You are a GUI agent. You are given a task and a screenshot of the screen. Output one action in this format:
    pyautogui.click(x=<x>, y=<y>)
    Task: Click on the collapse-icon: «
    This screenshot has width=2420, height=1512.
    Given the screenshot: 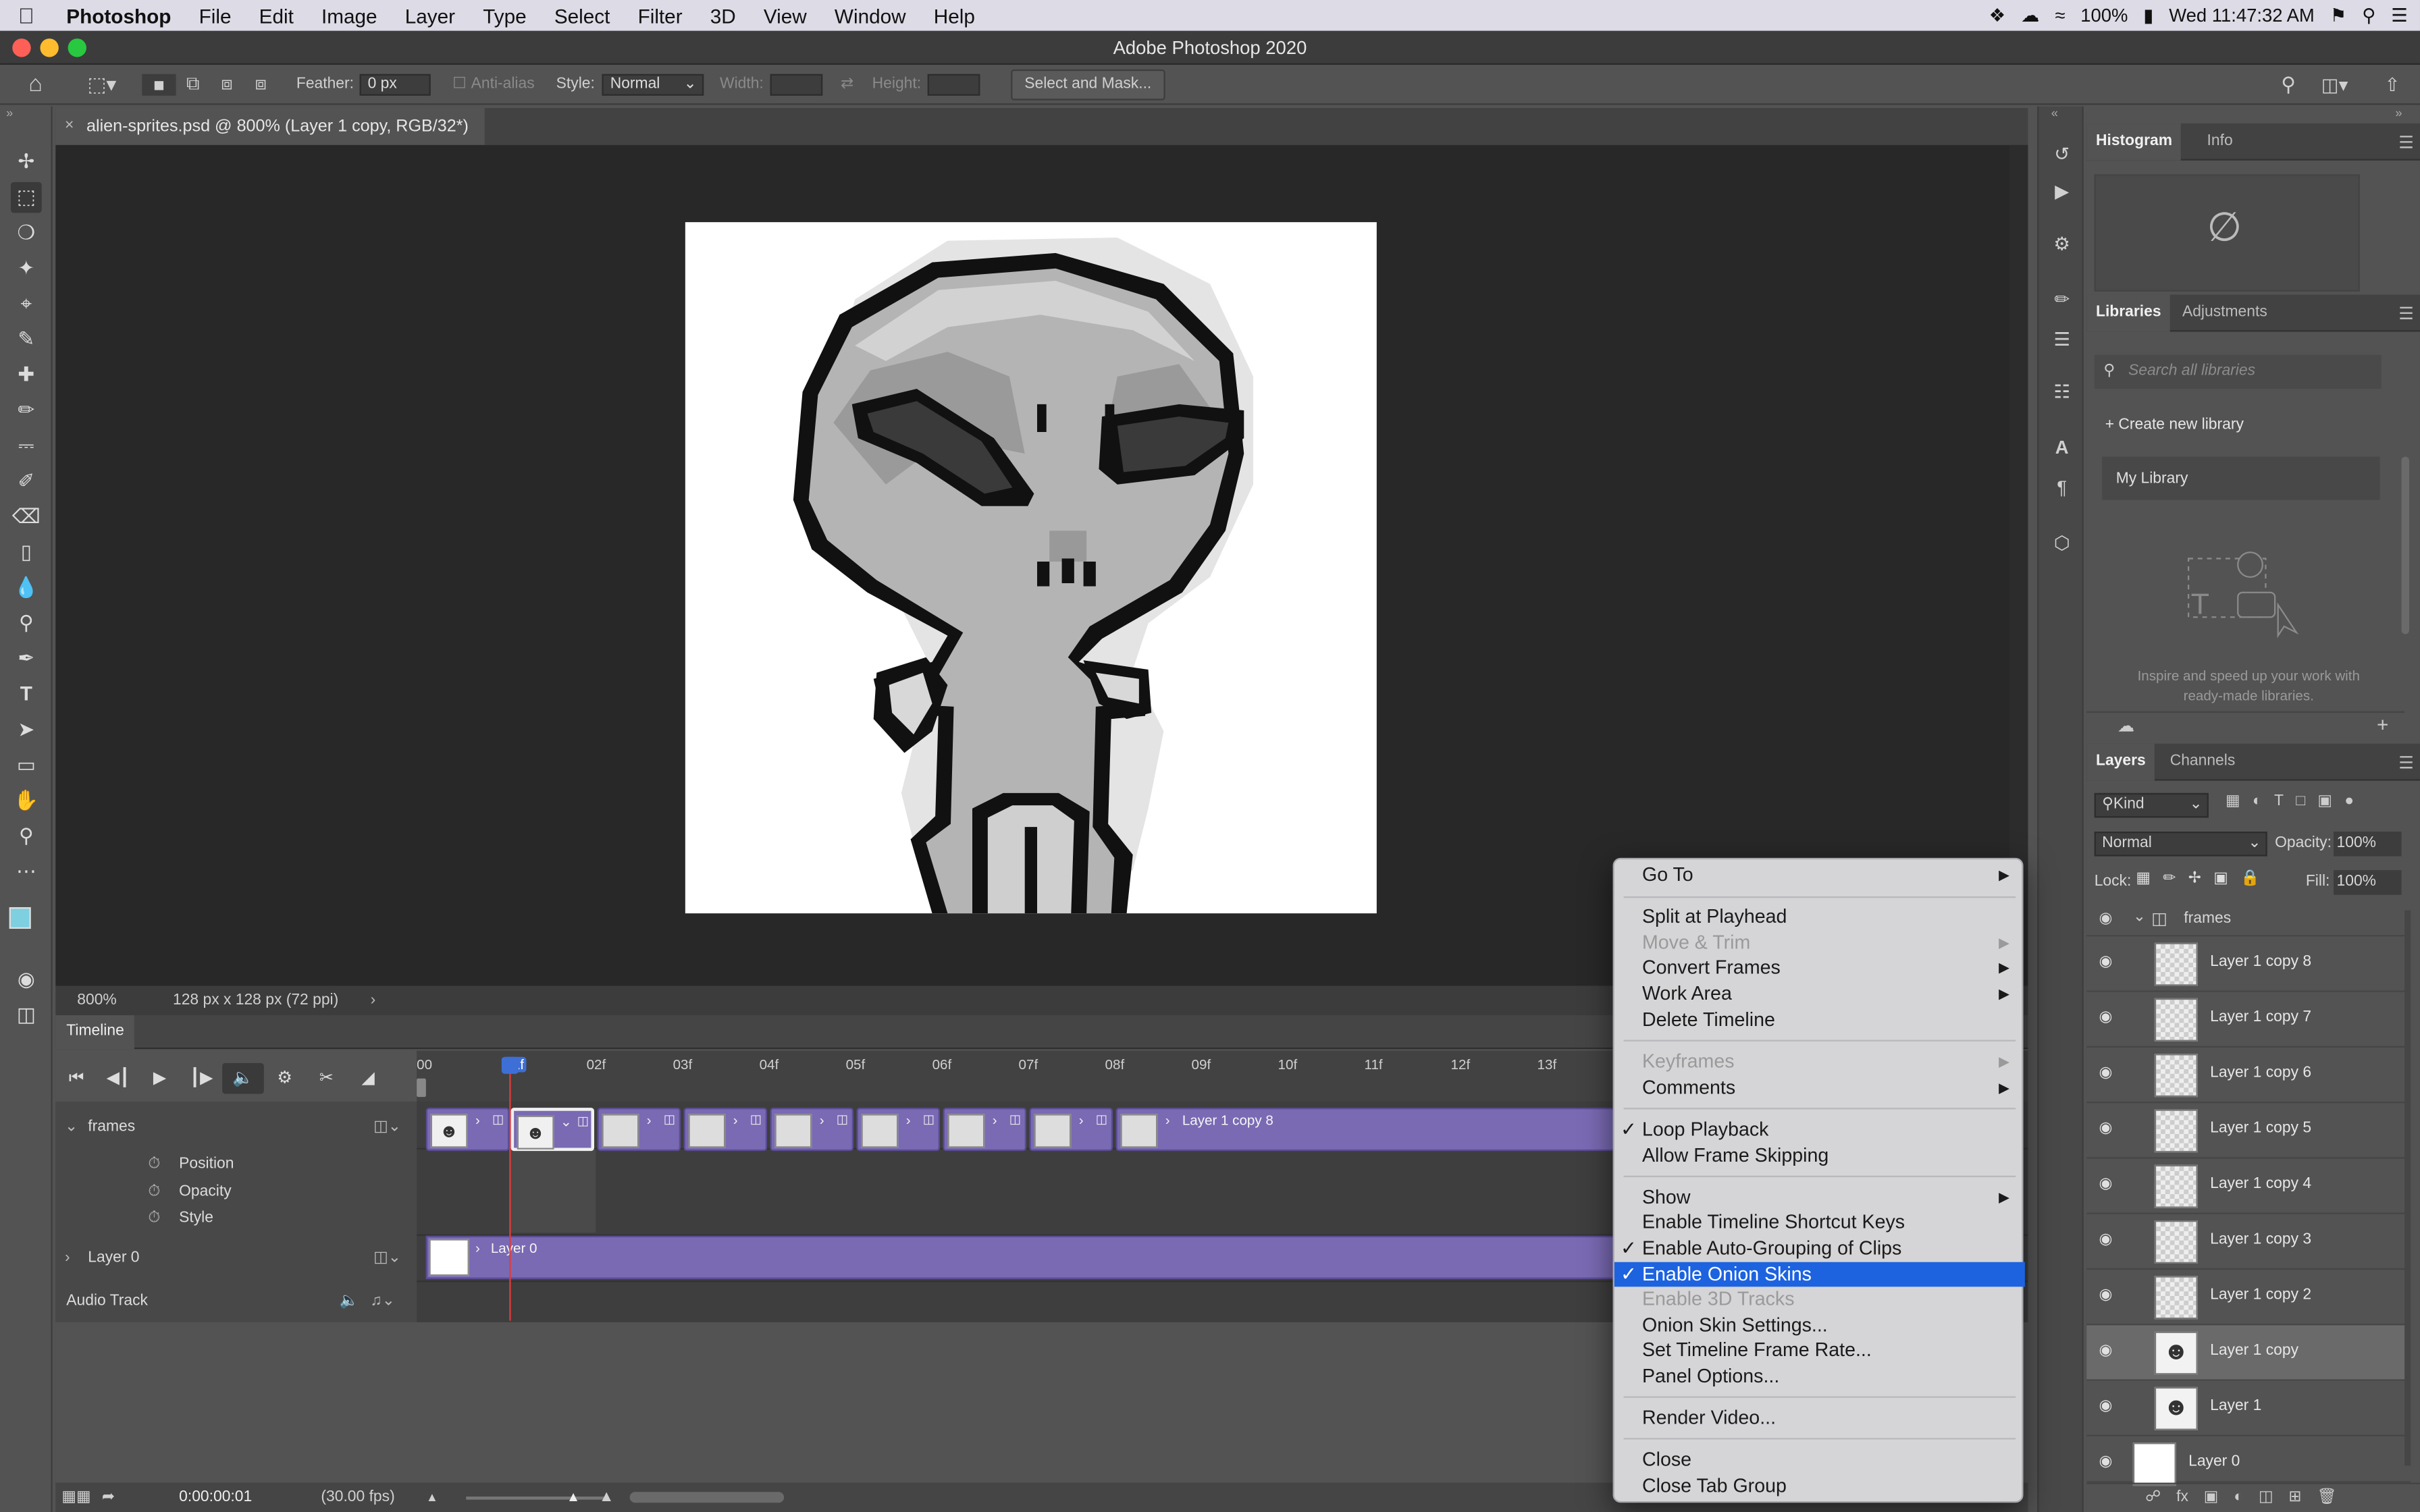 What is the action you would take?
    pyautogui.click(x=2054, y=114)
    